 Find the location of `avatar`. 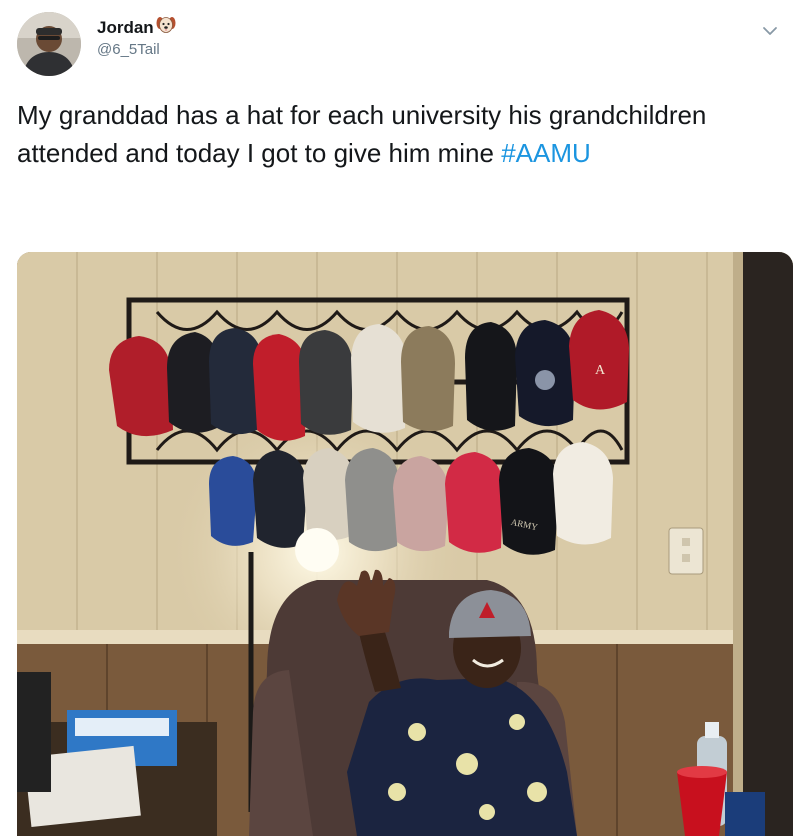

avatar is located at coordinates (49, 44).